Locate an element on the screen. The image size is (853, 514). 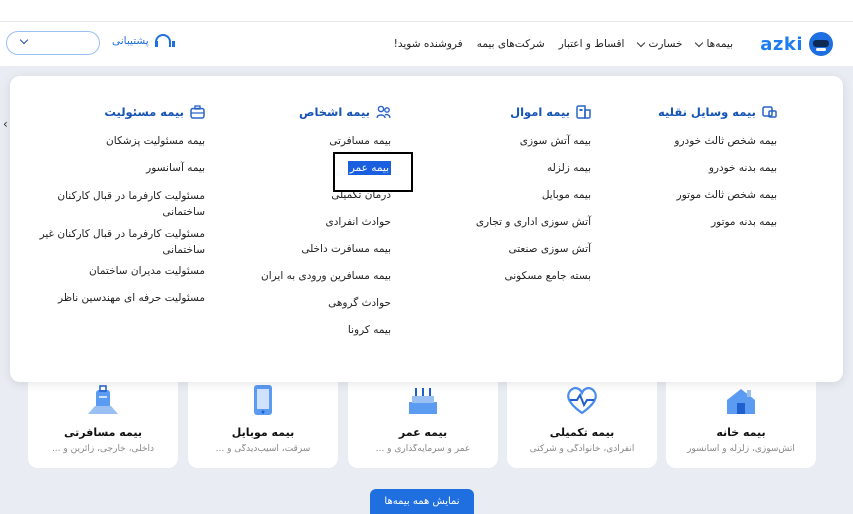
nav-installments: اقساط و اعتبار is located at coordinates (592, 44).